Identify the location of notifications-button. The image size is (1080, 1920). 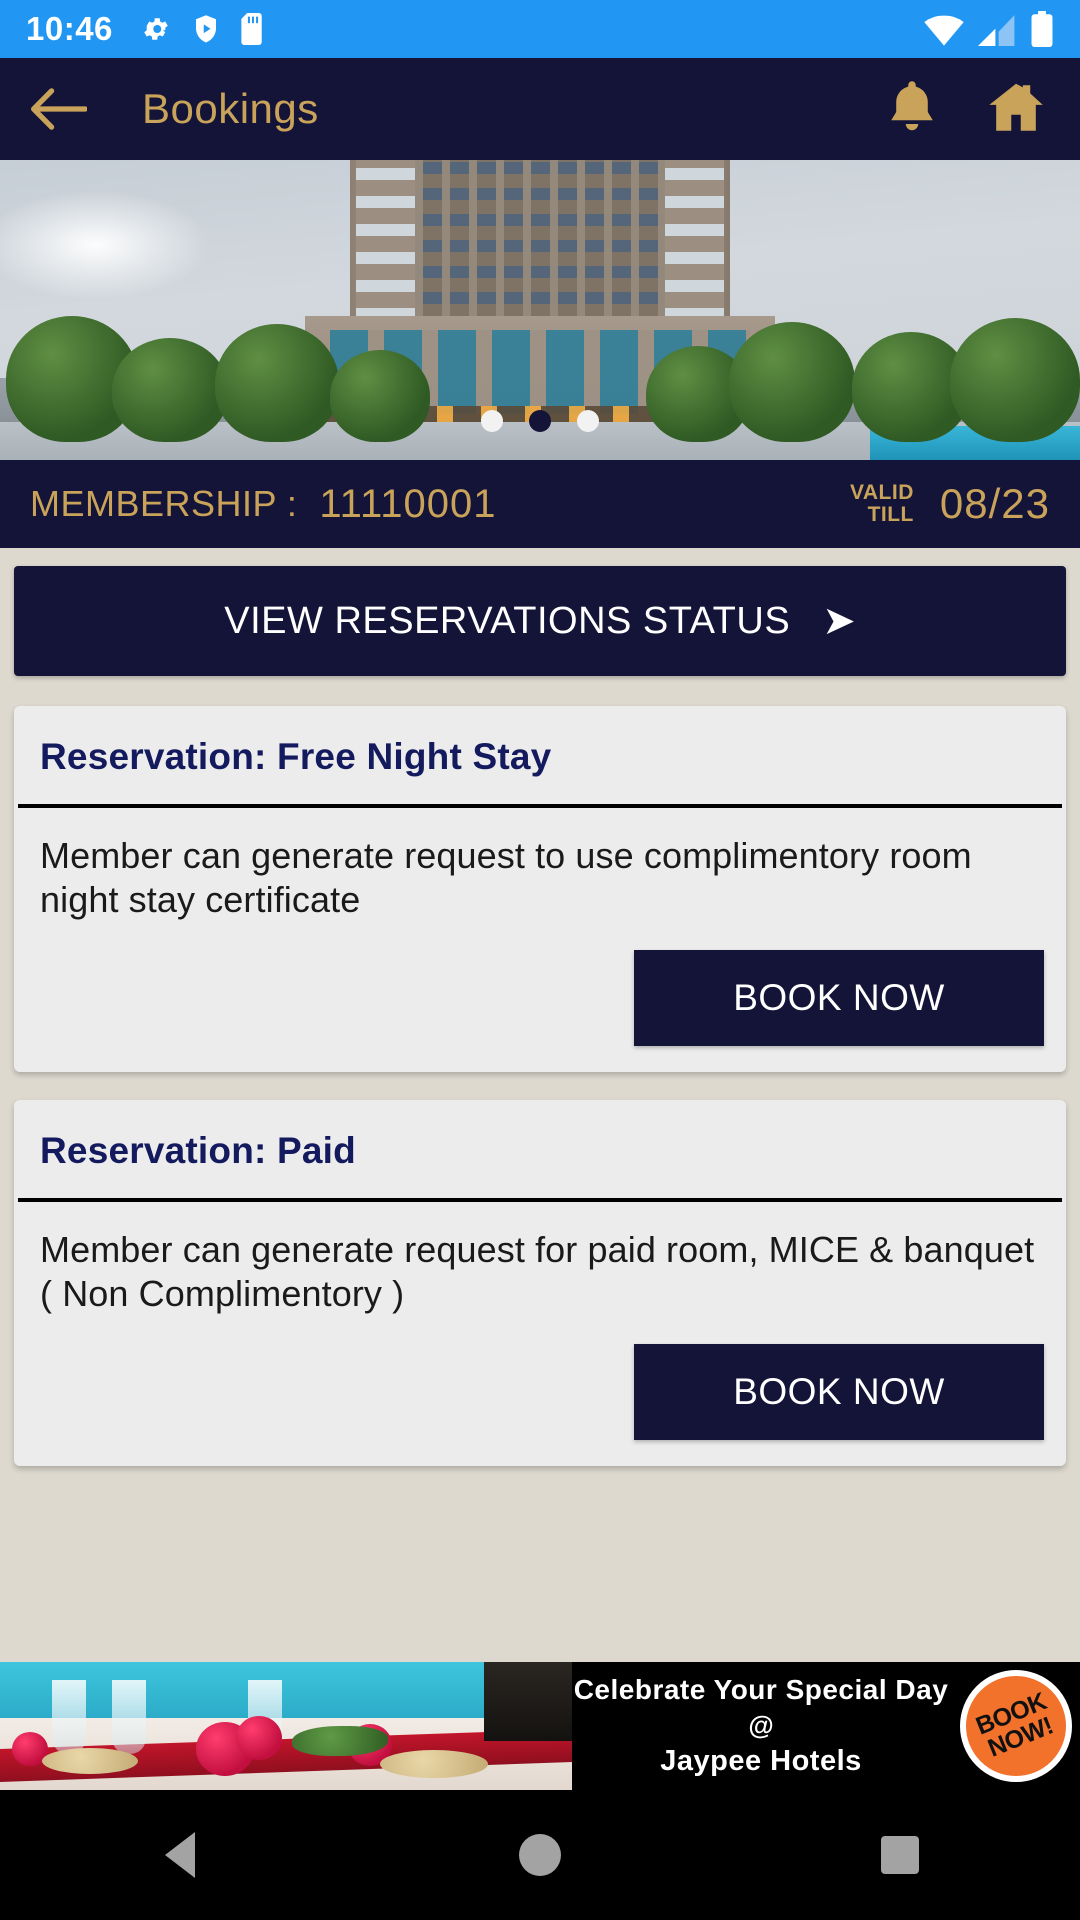
(912, 109).